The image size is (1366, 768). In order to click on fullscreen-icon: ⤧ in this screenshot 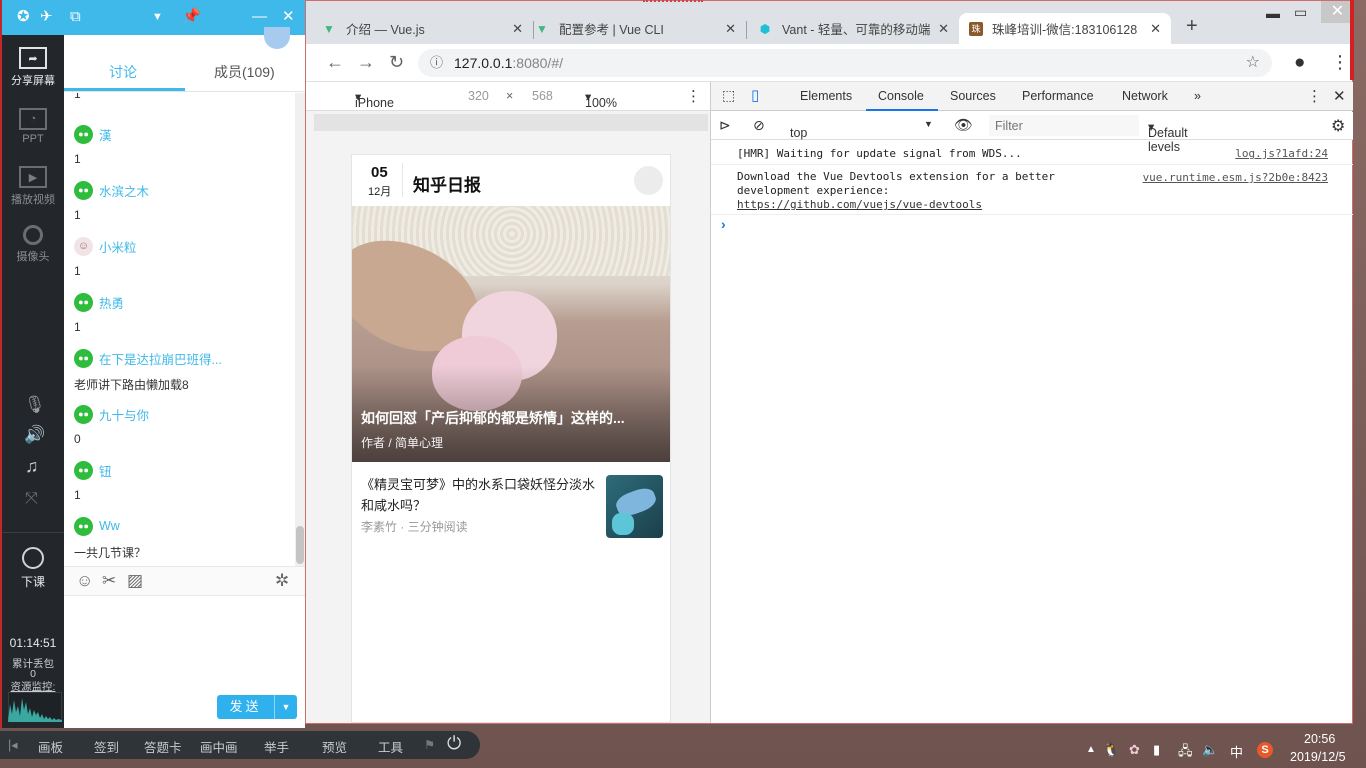, I will do `click(31, 499)`.